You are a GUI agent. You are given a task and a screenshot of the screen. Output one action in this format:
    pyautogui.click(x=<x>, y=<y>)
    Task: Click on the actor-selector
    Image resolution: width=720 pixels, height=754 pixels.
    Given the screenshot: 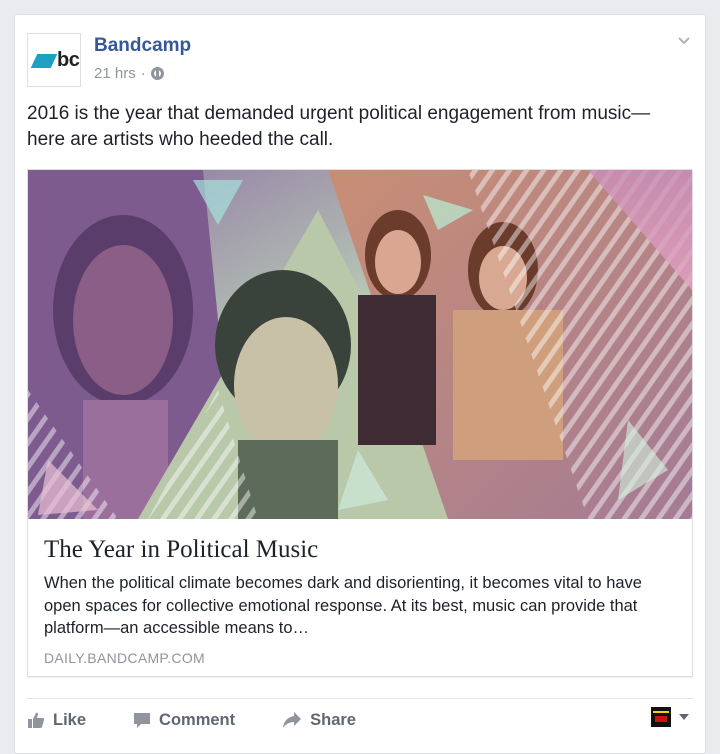 What is the action you would take?
    pyautogui.click(x=670, y=717)
    